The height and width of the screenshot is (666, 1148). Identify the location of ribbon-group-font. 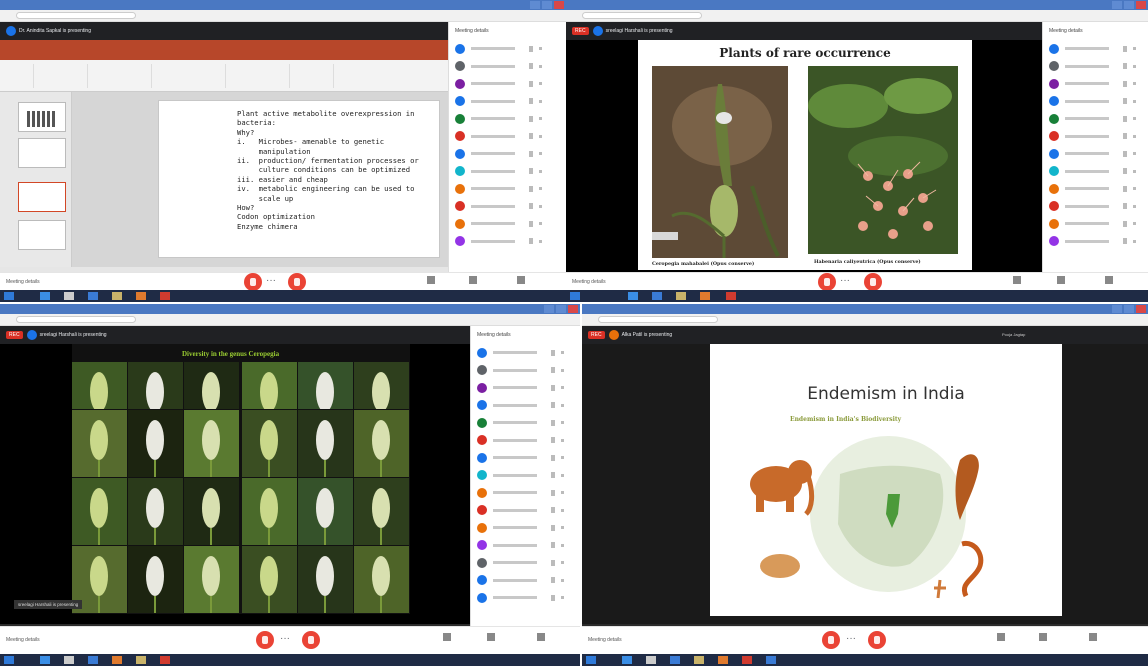
(122, 76).